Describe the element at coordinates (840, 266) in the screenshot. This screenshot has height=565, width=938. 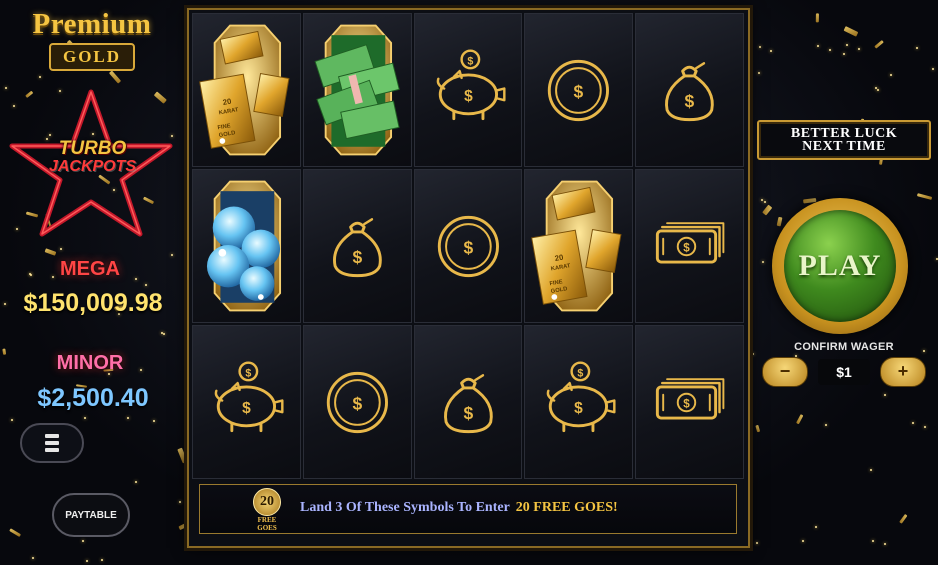
I see `play-button: PLAY` at that location.